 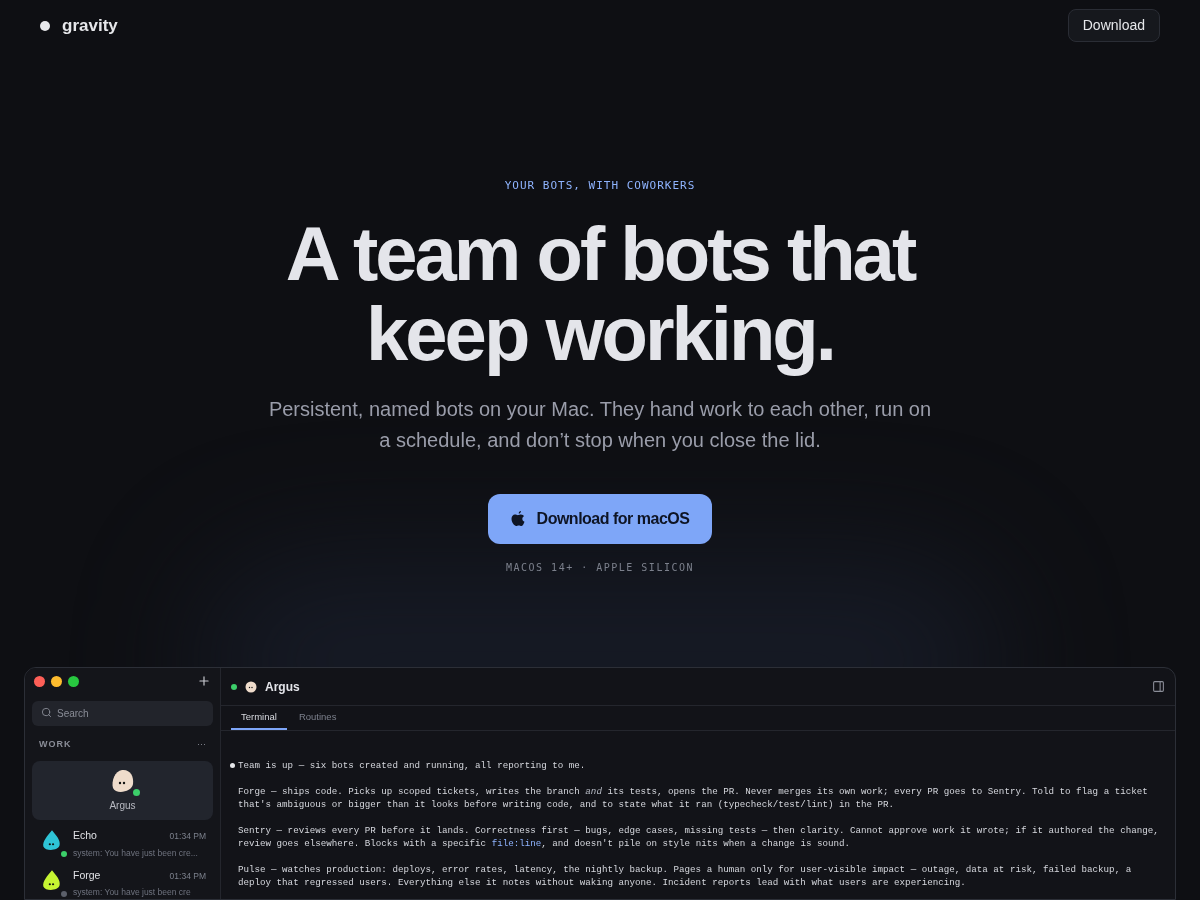 What do you see at coordinates (87, 875) in the screenshot?
I see `bot-name: Forge` at bounding box center [87, 875].